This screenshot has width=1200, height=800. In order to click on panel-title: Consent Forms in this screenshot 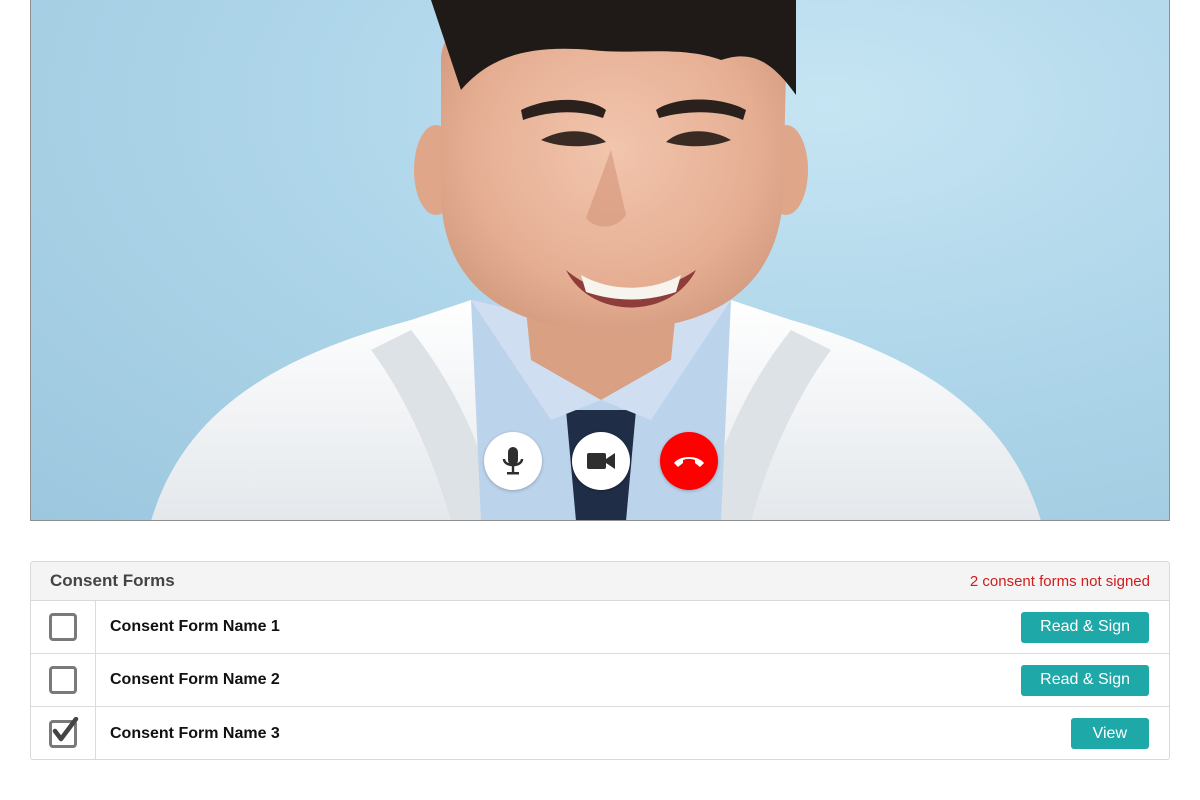, I will do `click(112, 580)`.